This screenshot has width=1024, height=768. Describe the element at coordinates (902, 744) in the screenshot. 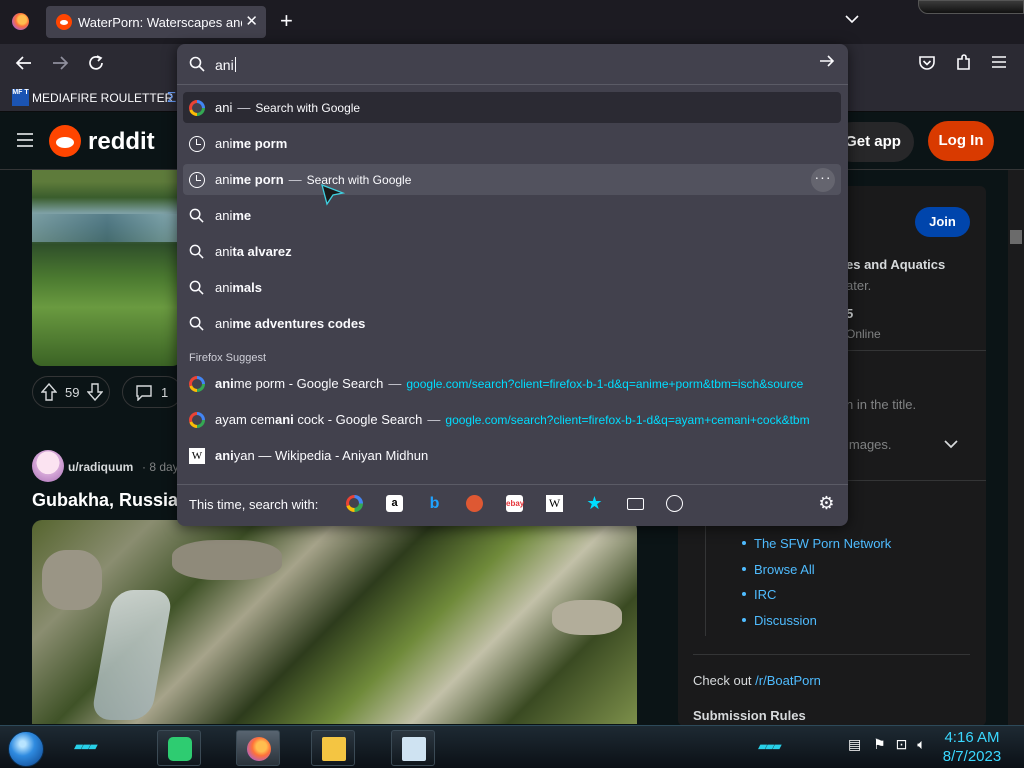

I see `network-icon: ⊡` at that location.